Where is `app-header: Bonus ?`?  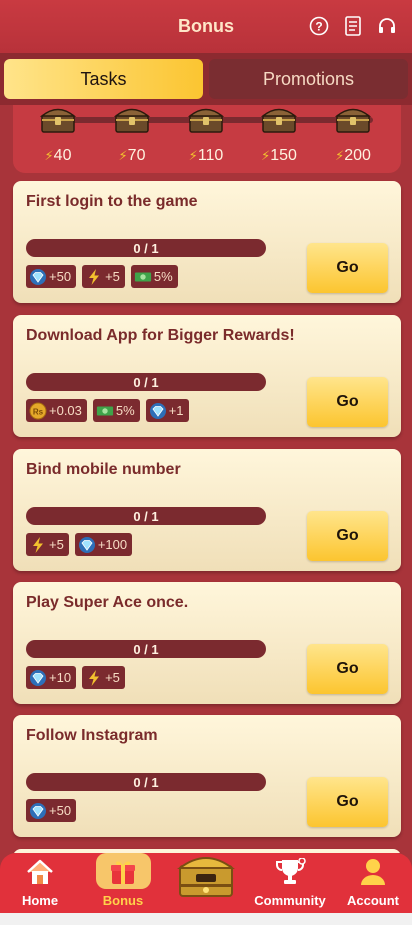 app-header: Bonus ? is located at coordinates (206, 26).